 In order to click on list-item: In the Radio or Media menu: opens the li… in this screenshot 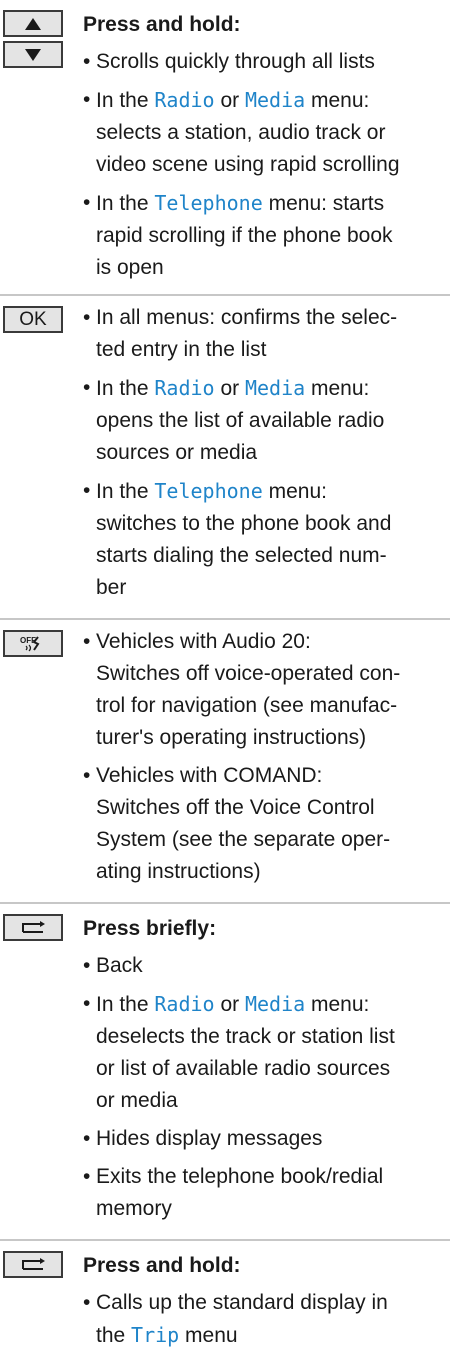, I will do `click(261, 420)`.